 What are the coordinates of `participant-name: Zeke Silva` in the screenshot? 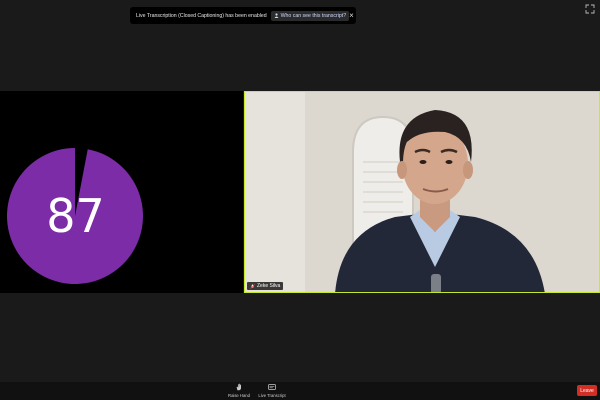 It's located at (269, 286).